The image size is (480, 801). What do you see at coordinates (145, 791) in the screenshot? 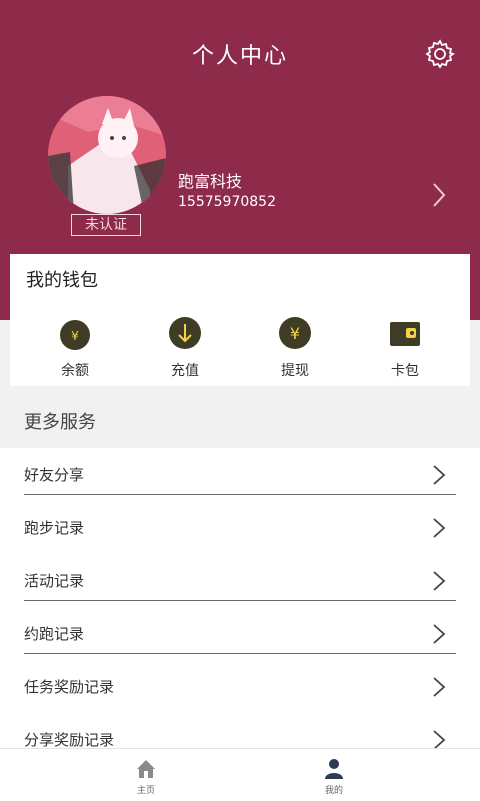
I see `nav-home-label: 主页` at bounding box center [145, 791].